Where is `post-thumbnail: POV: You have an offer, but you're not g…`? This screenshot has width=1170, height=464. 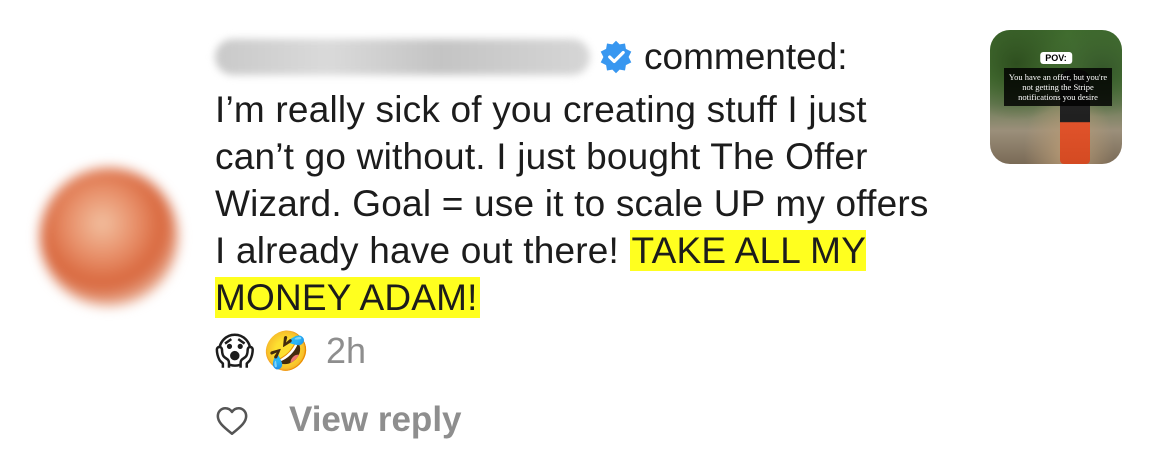 post-thumbnail: POV: You have an offer, but you're not g… is located at coordinates (1056, 97).